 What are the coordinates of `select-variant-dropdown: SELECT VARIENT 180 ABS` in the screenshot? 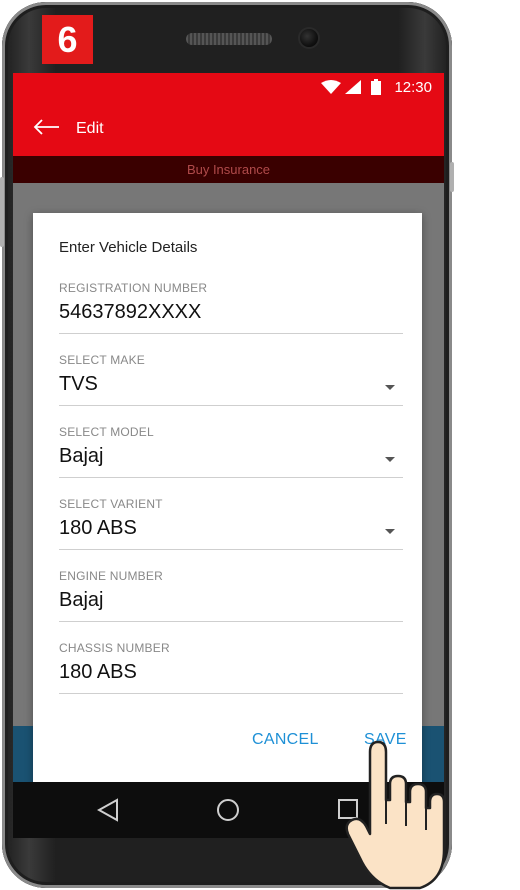 It's located at (231, 532).